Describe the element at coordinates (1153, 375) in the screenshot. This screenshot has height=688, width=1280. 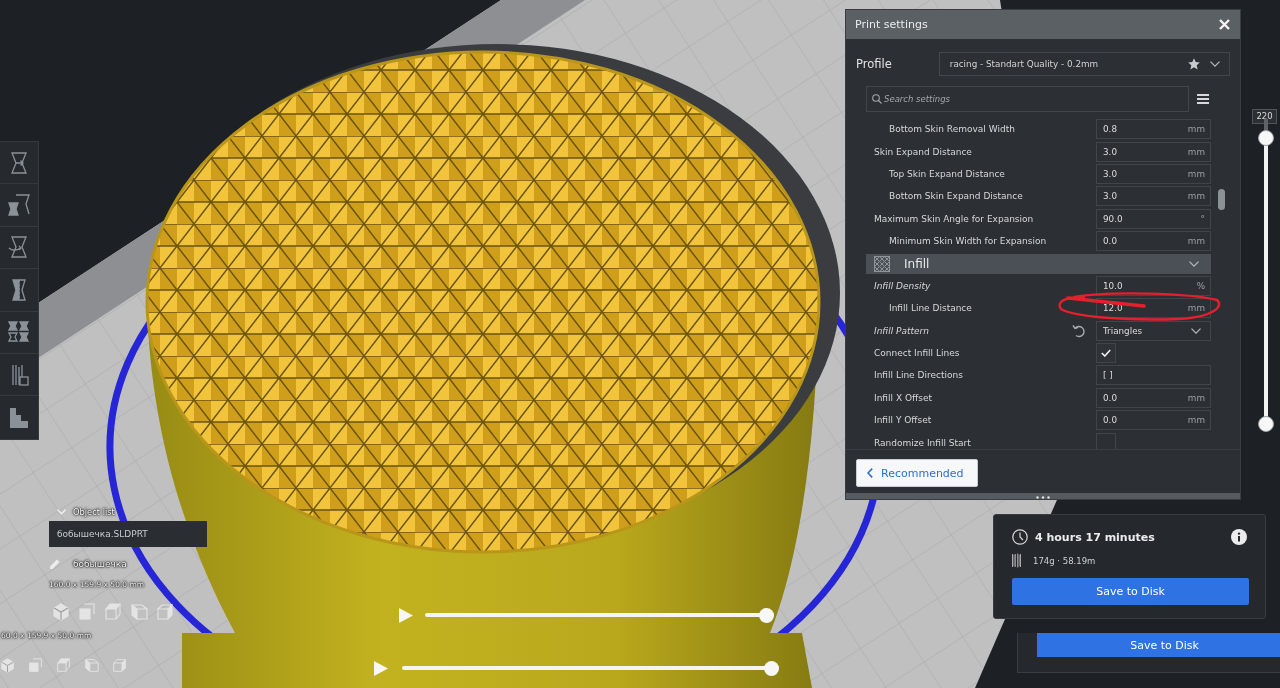
I see `setting-field: [ ]` at that location.